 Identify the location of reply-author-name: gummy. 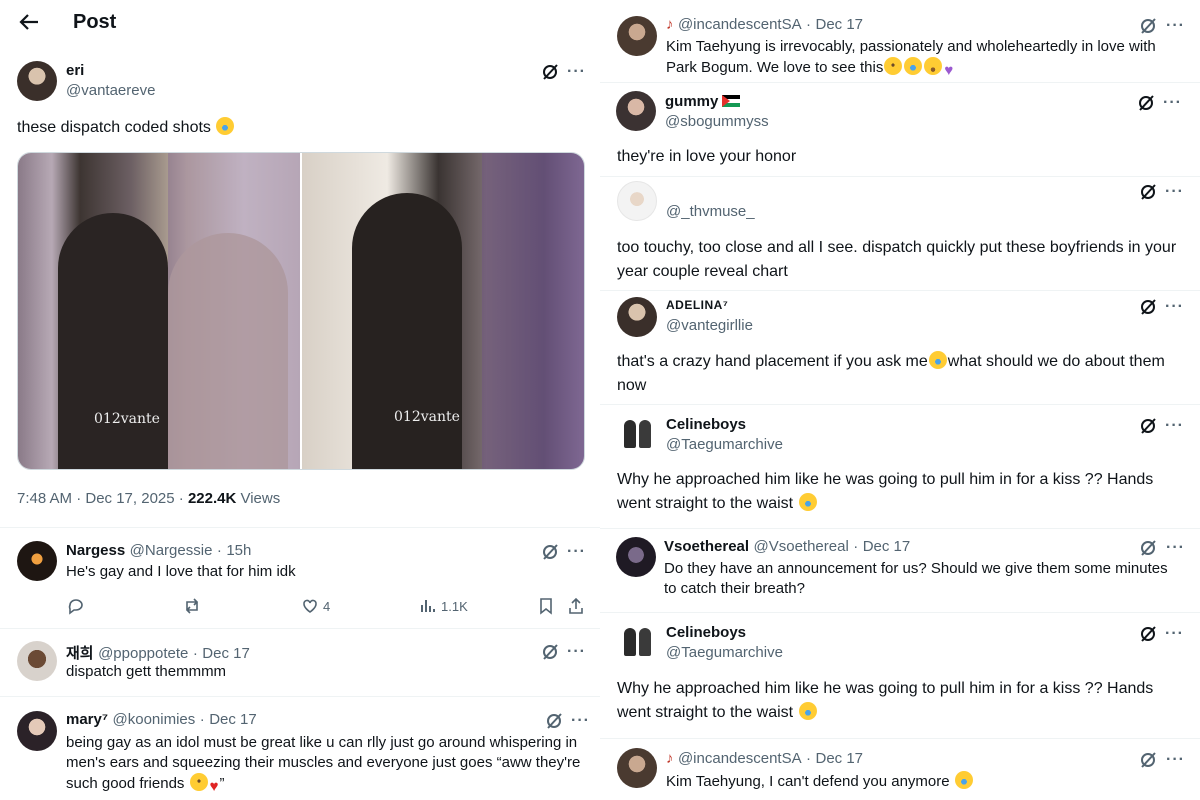
(691, 101).